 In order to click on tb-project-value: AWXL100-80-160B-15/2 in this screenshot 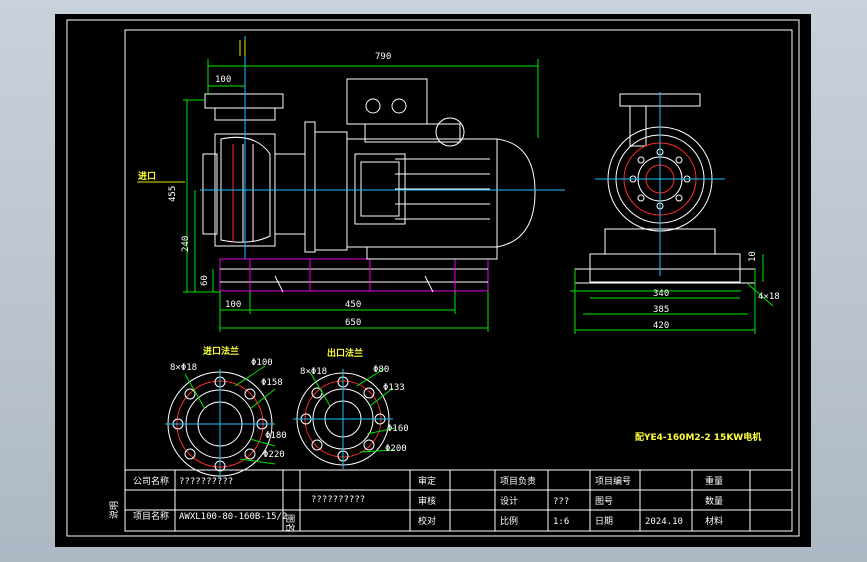, I will do `click(233, 517)`.